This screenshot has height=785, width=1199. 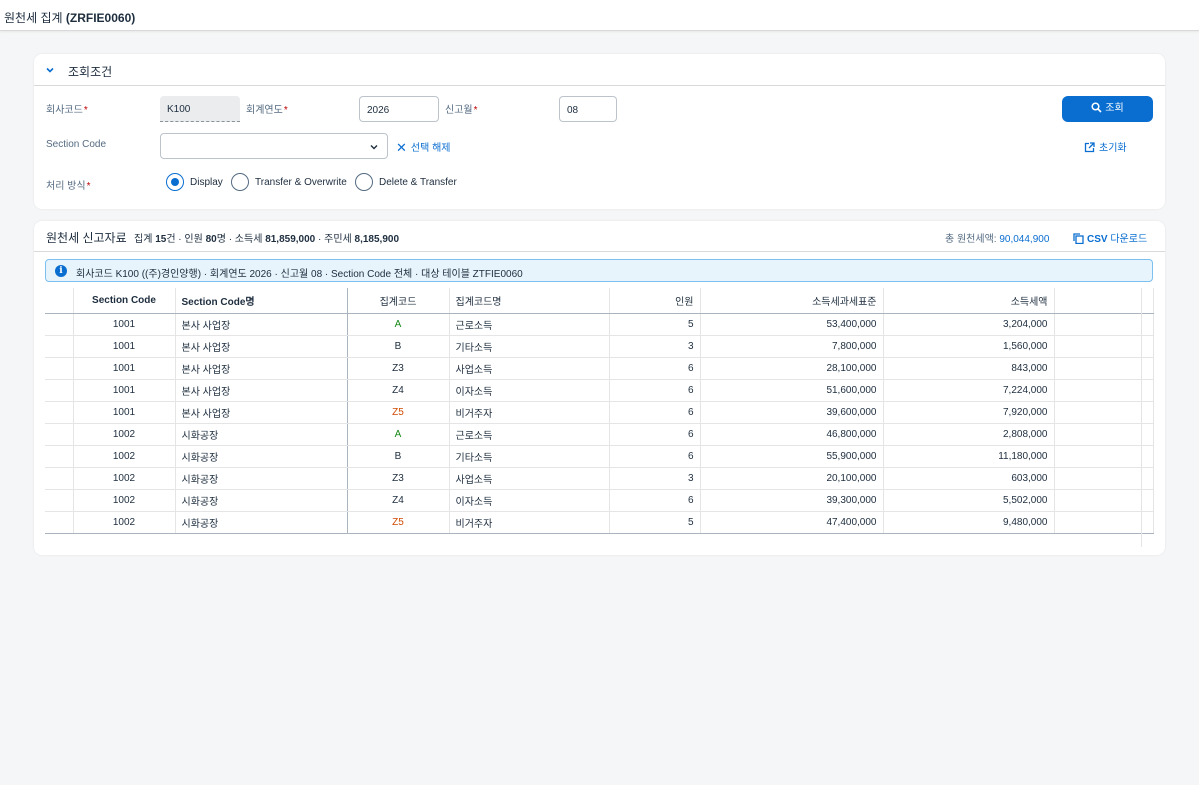 I want to click on cell-taxable-base: 39,600,000, so click(x=792, y=412).